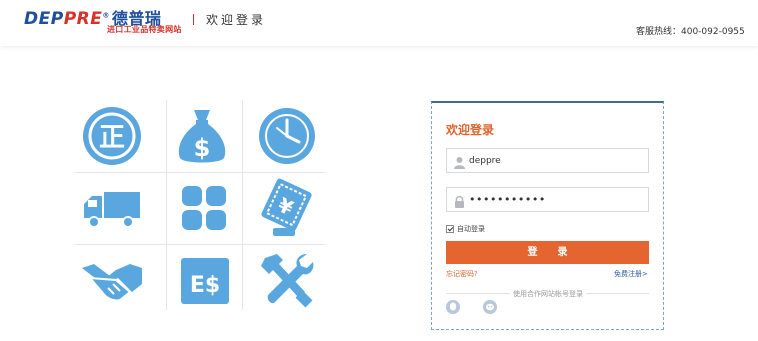 This screenshot has width=758, height=341. What do you see at coordinates (83, 19) in the screenshot?
I see `logo-text-red: PRE` at bounding box center [83, 19].